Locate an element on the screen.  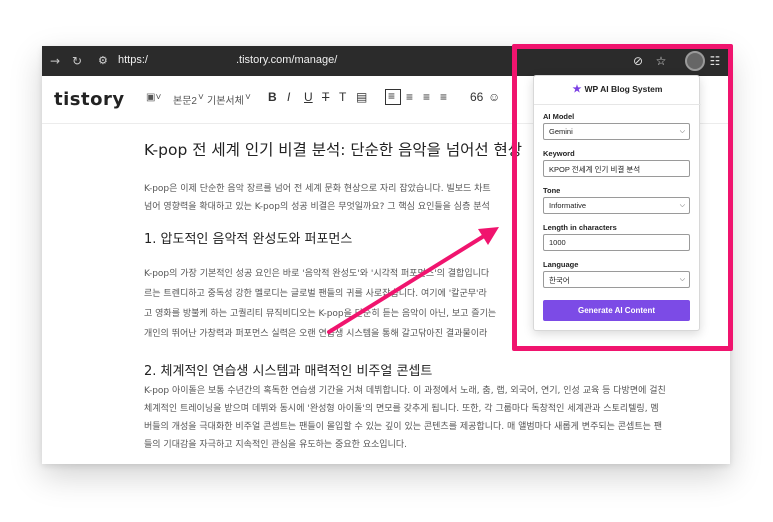
length-label: Length in characters is located at coordinates (580, 227).